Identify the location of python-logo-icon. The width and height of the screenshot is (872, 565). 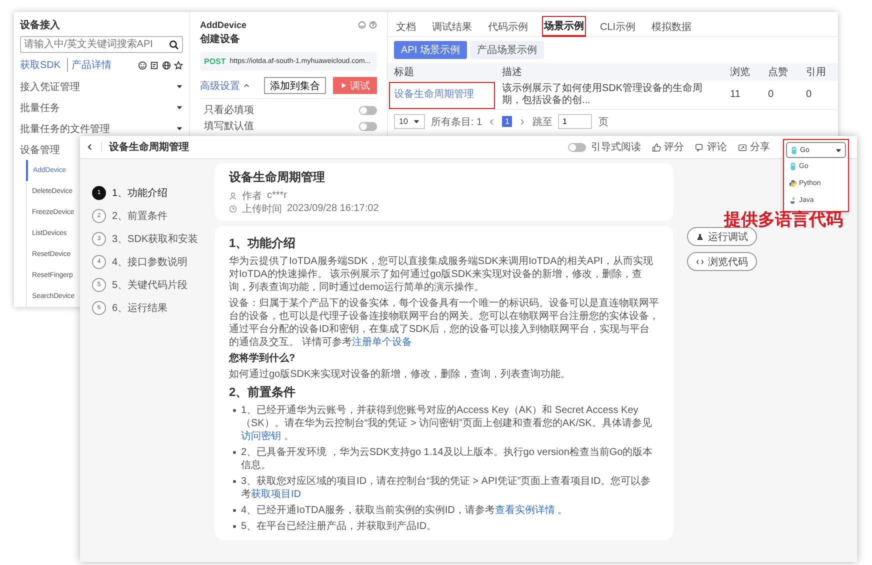
(793, 183).